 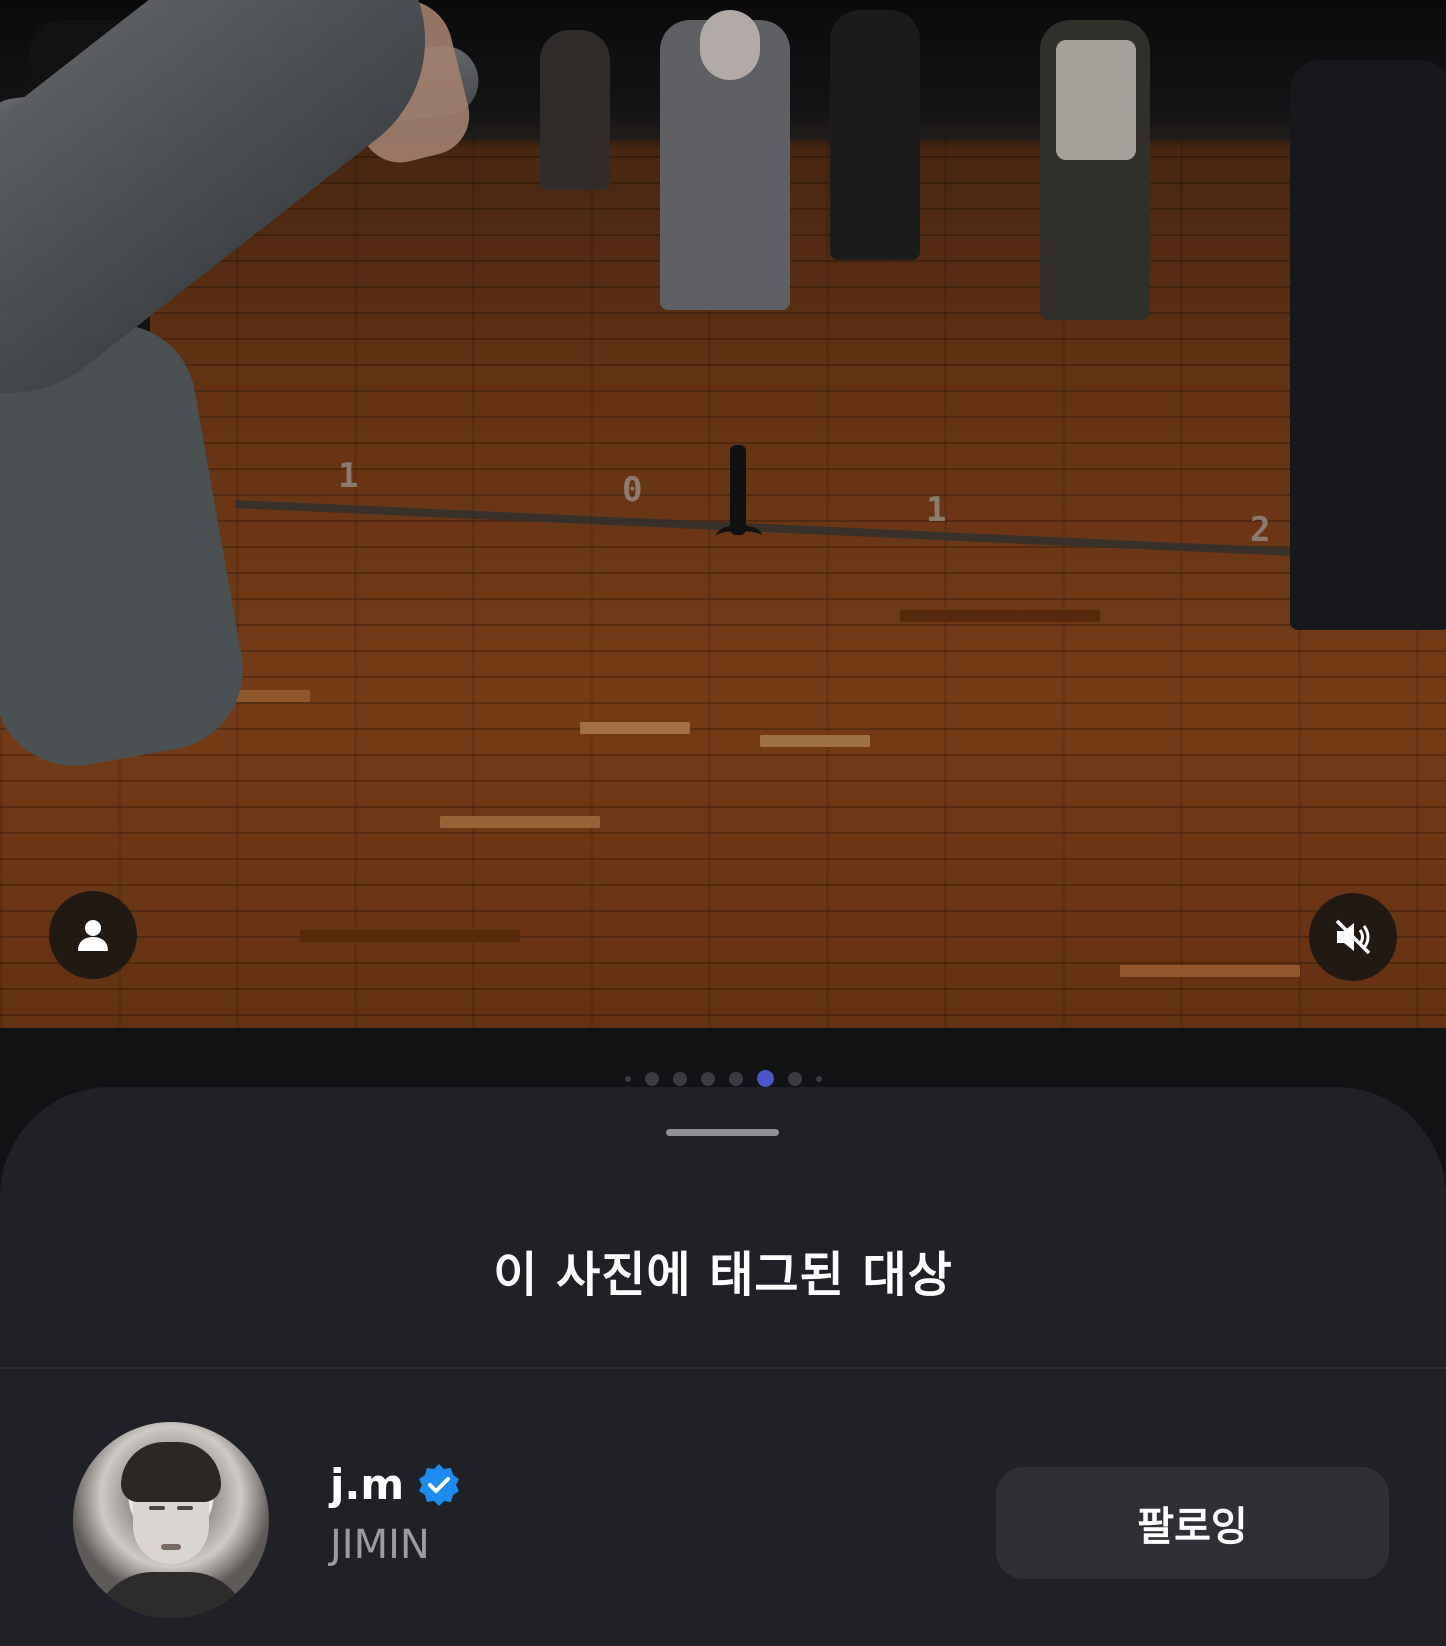 I want to click on divider, so click(x=723, y=1368).